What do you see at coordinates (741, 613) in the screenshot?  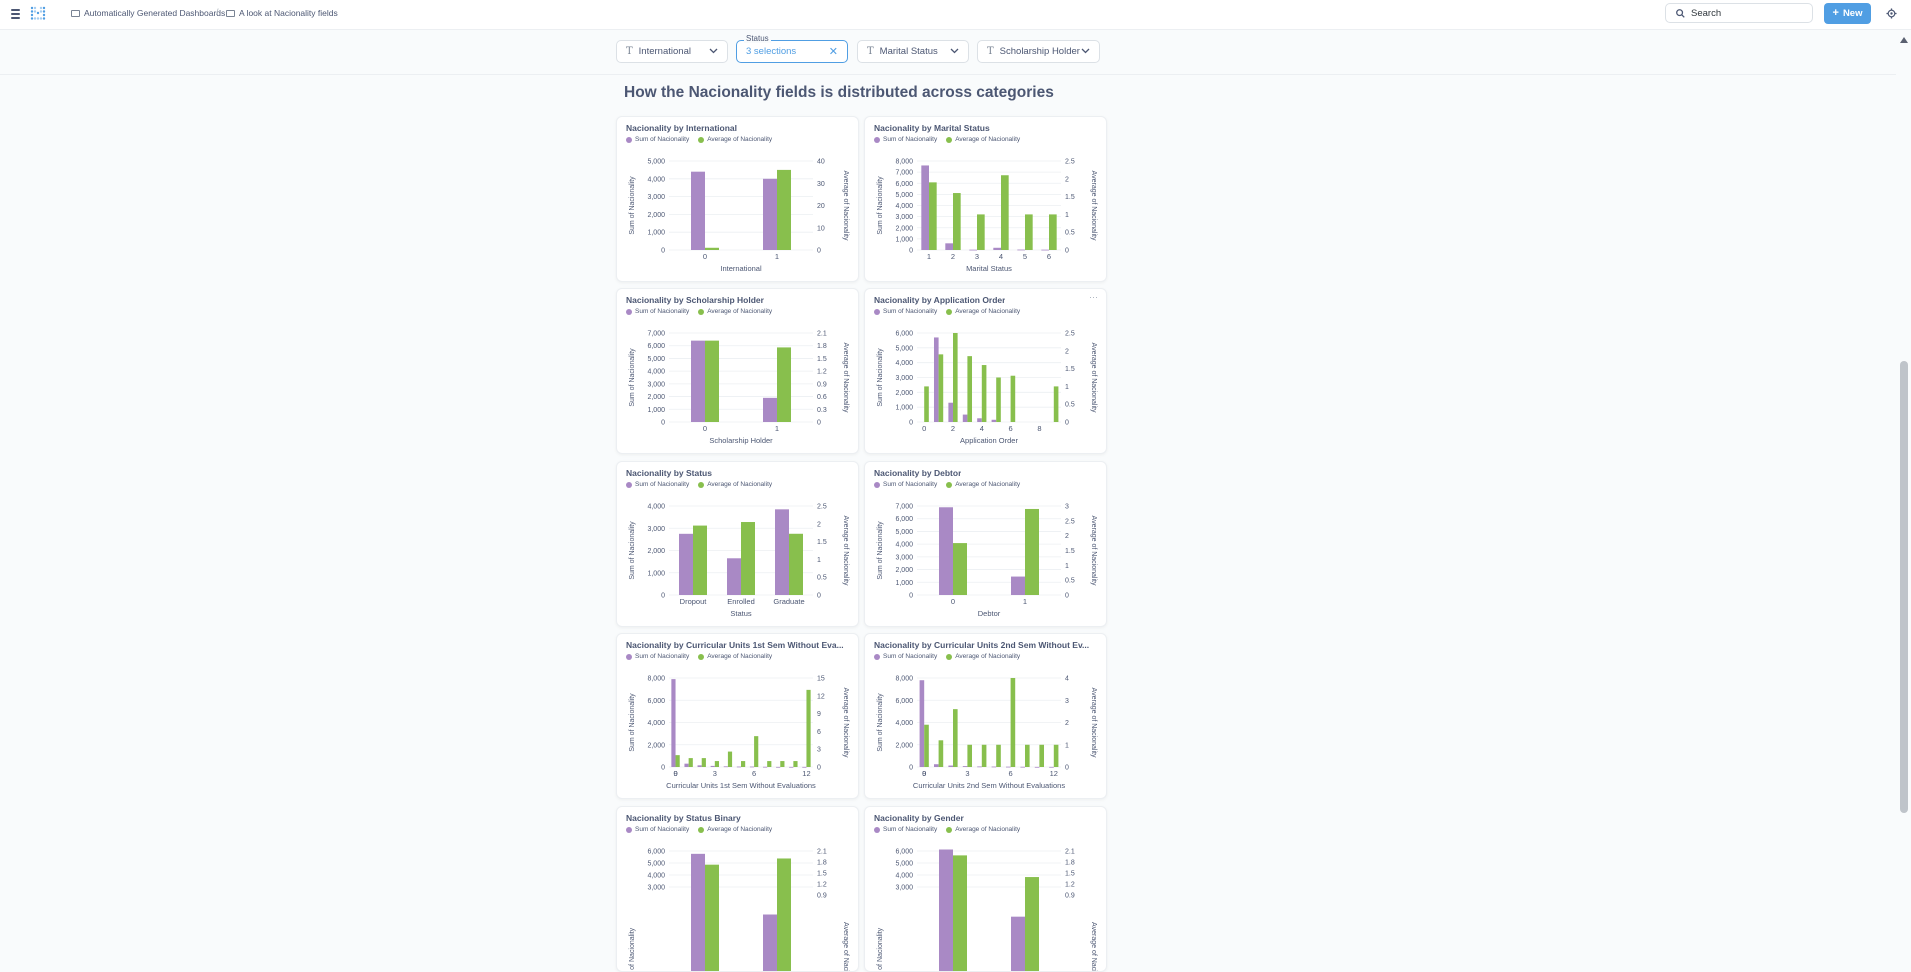 I see `x-axis-label: Status` at bounding box center [741, 613].